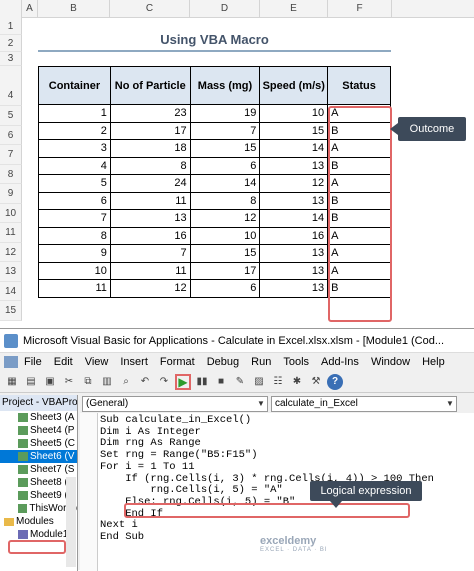 The image size is (474, 571). Describe the element at coordinates (38, 456) in the screenshot. I see `tree-item-sheet6: Sheet6 (V` at that location.